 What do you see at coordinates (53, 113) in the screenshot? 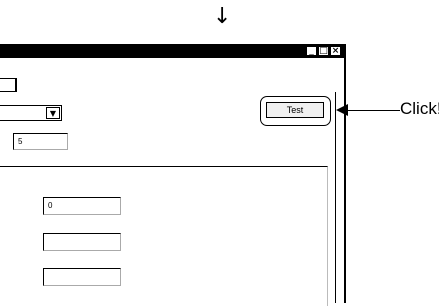
I see `chevron-down-icon: ▼` at bounding box center [53, 113].